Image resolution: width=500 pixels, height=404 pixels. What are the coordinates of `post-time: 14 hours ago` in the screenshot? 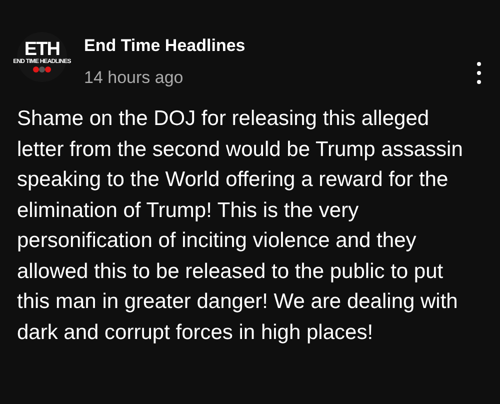 It's located at (134, 78).